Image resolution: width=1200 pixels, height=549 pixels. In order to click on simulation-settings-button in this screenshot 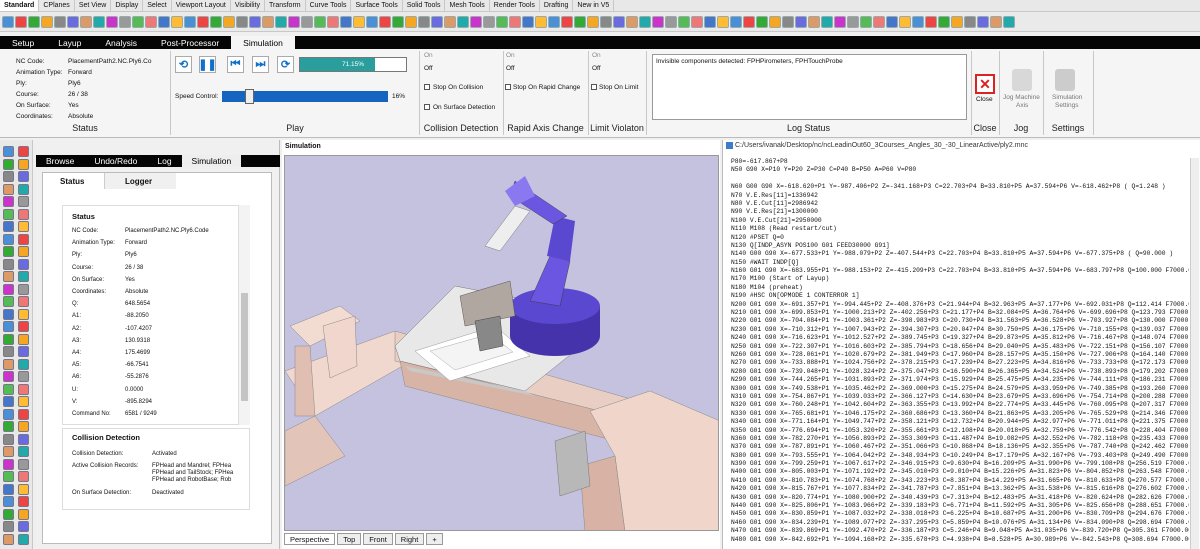, I will do `click(1065, 80)`.